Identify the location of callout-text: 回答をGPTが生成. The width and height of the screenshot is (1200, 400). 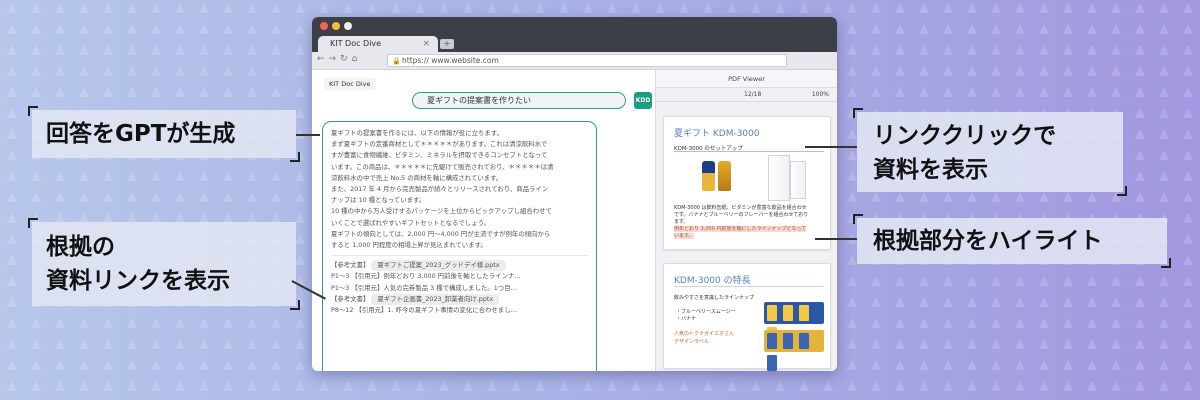
(141, 134).